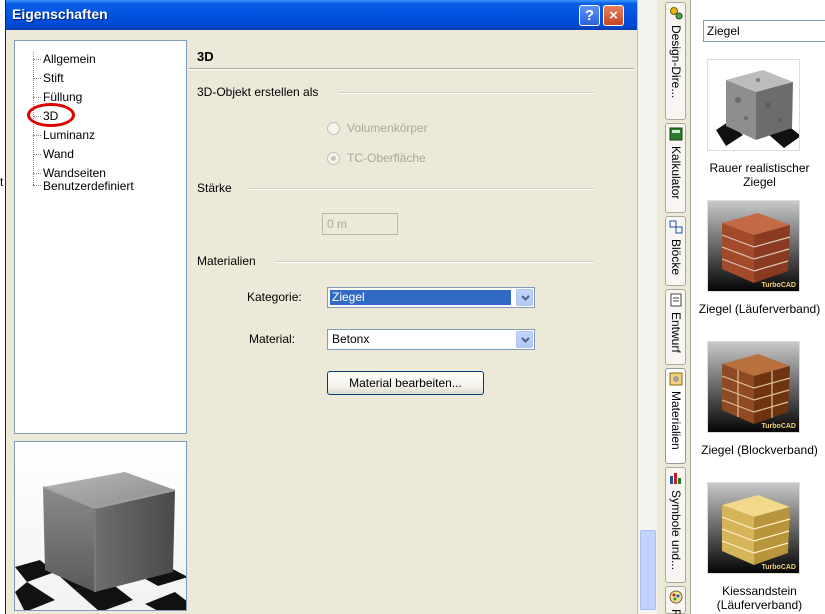 This screenshot has height=614, width=825. I want to click on tab-label: Entwurf, so click(676, 332).